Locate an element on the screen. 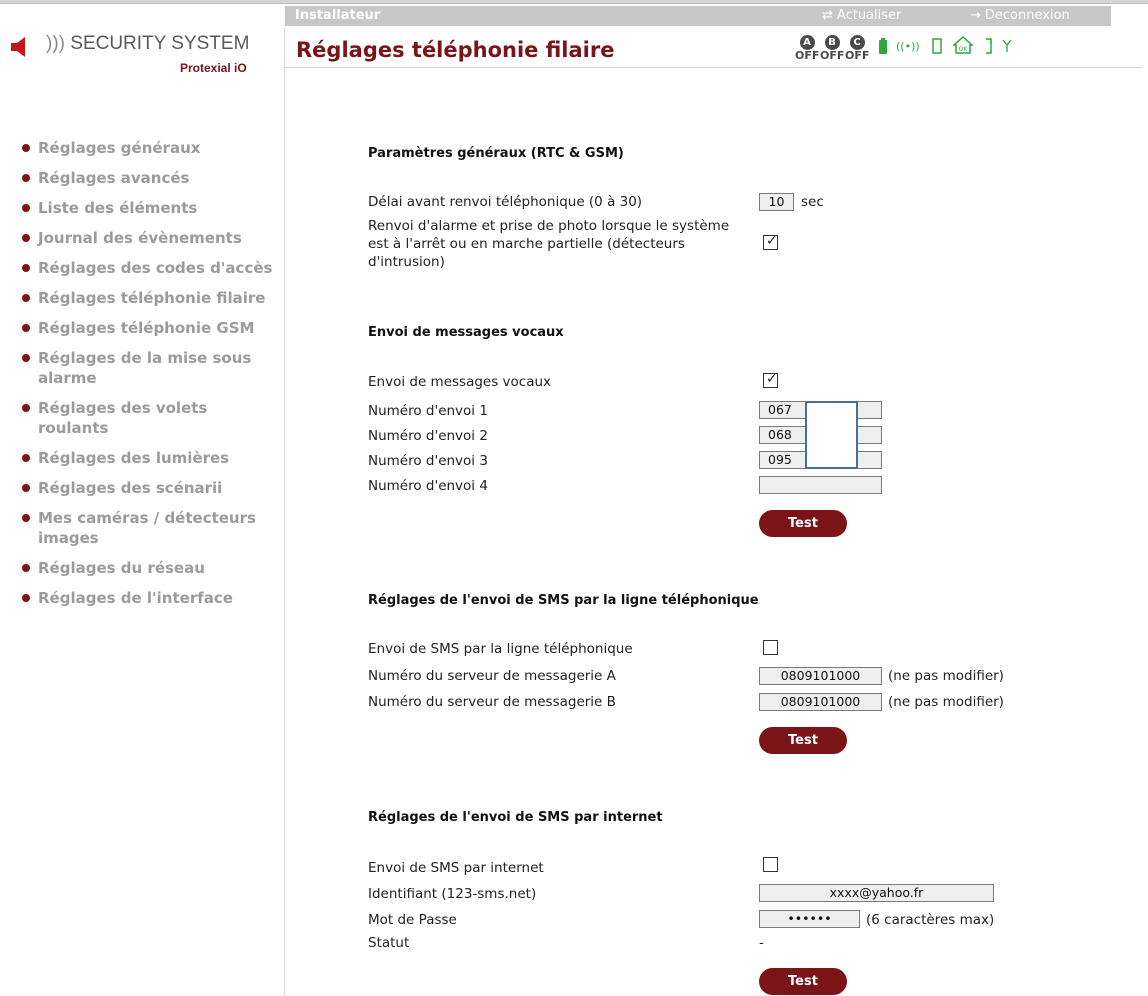 The image size is (1148, 996). logo-name-text: SECURITY SYSTEM is located at coordinates (160, 43).